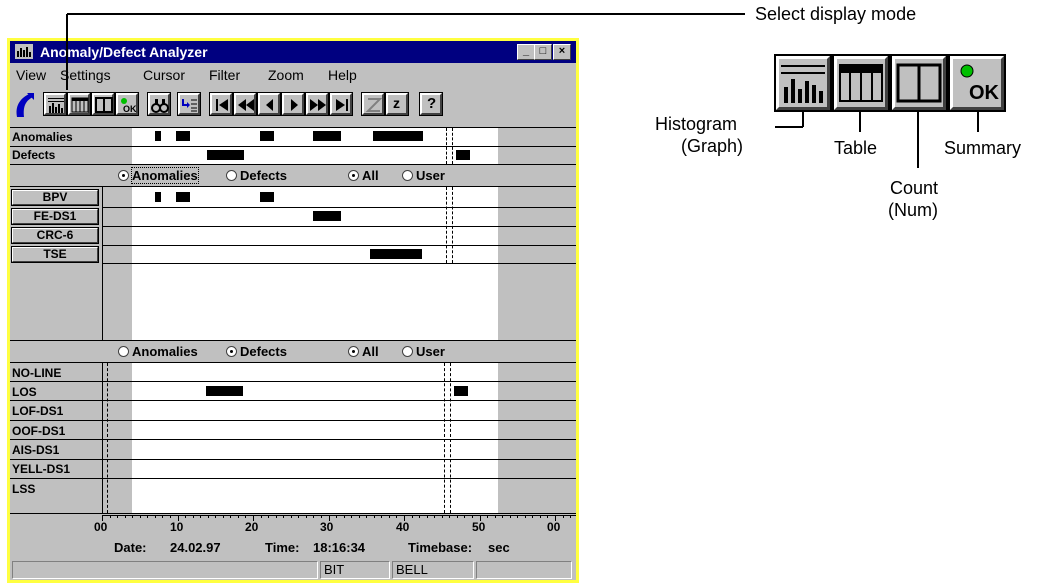  What do you see at coordinates (914, 188) in the screenshot?
I see `callout-count-line1: Count` at bounding box center [914, 188].